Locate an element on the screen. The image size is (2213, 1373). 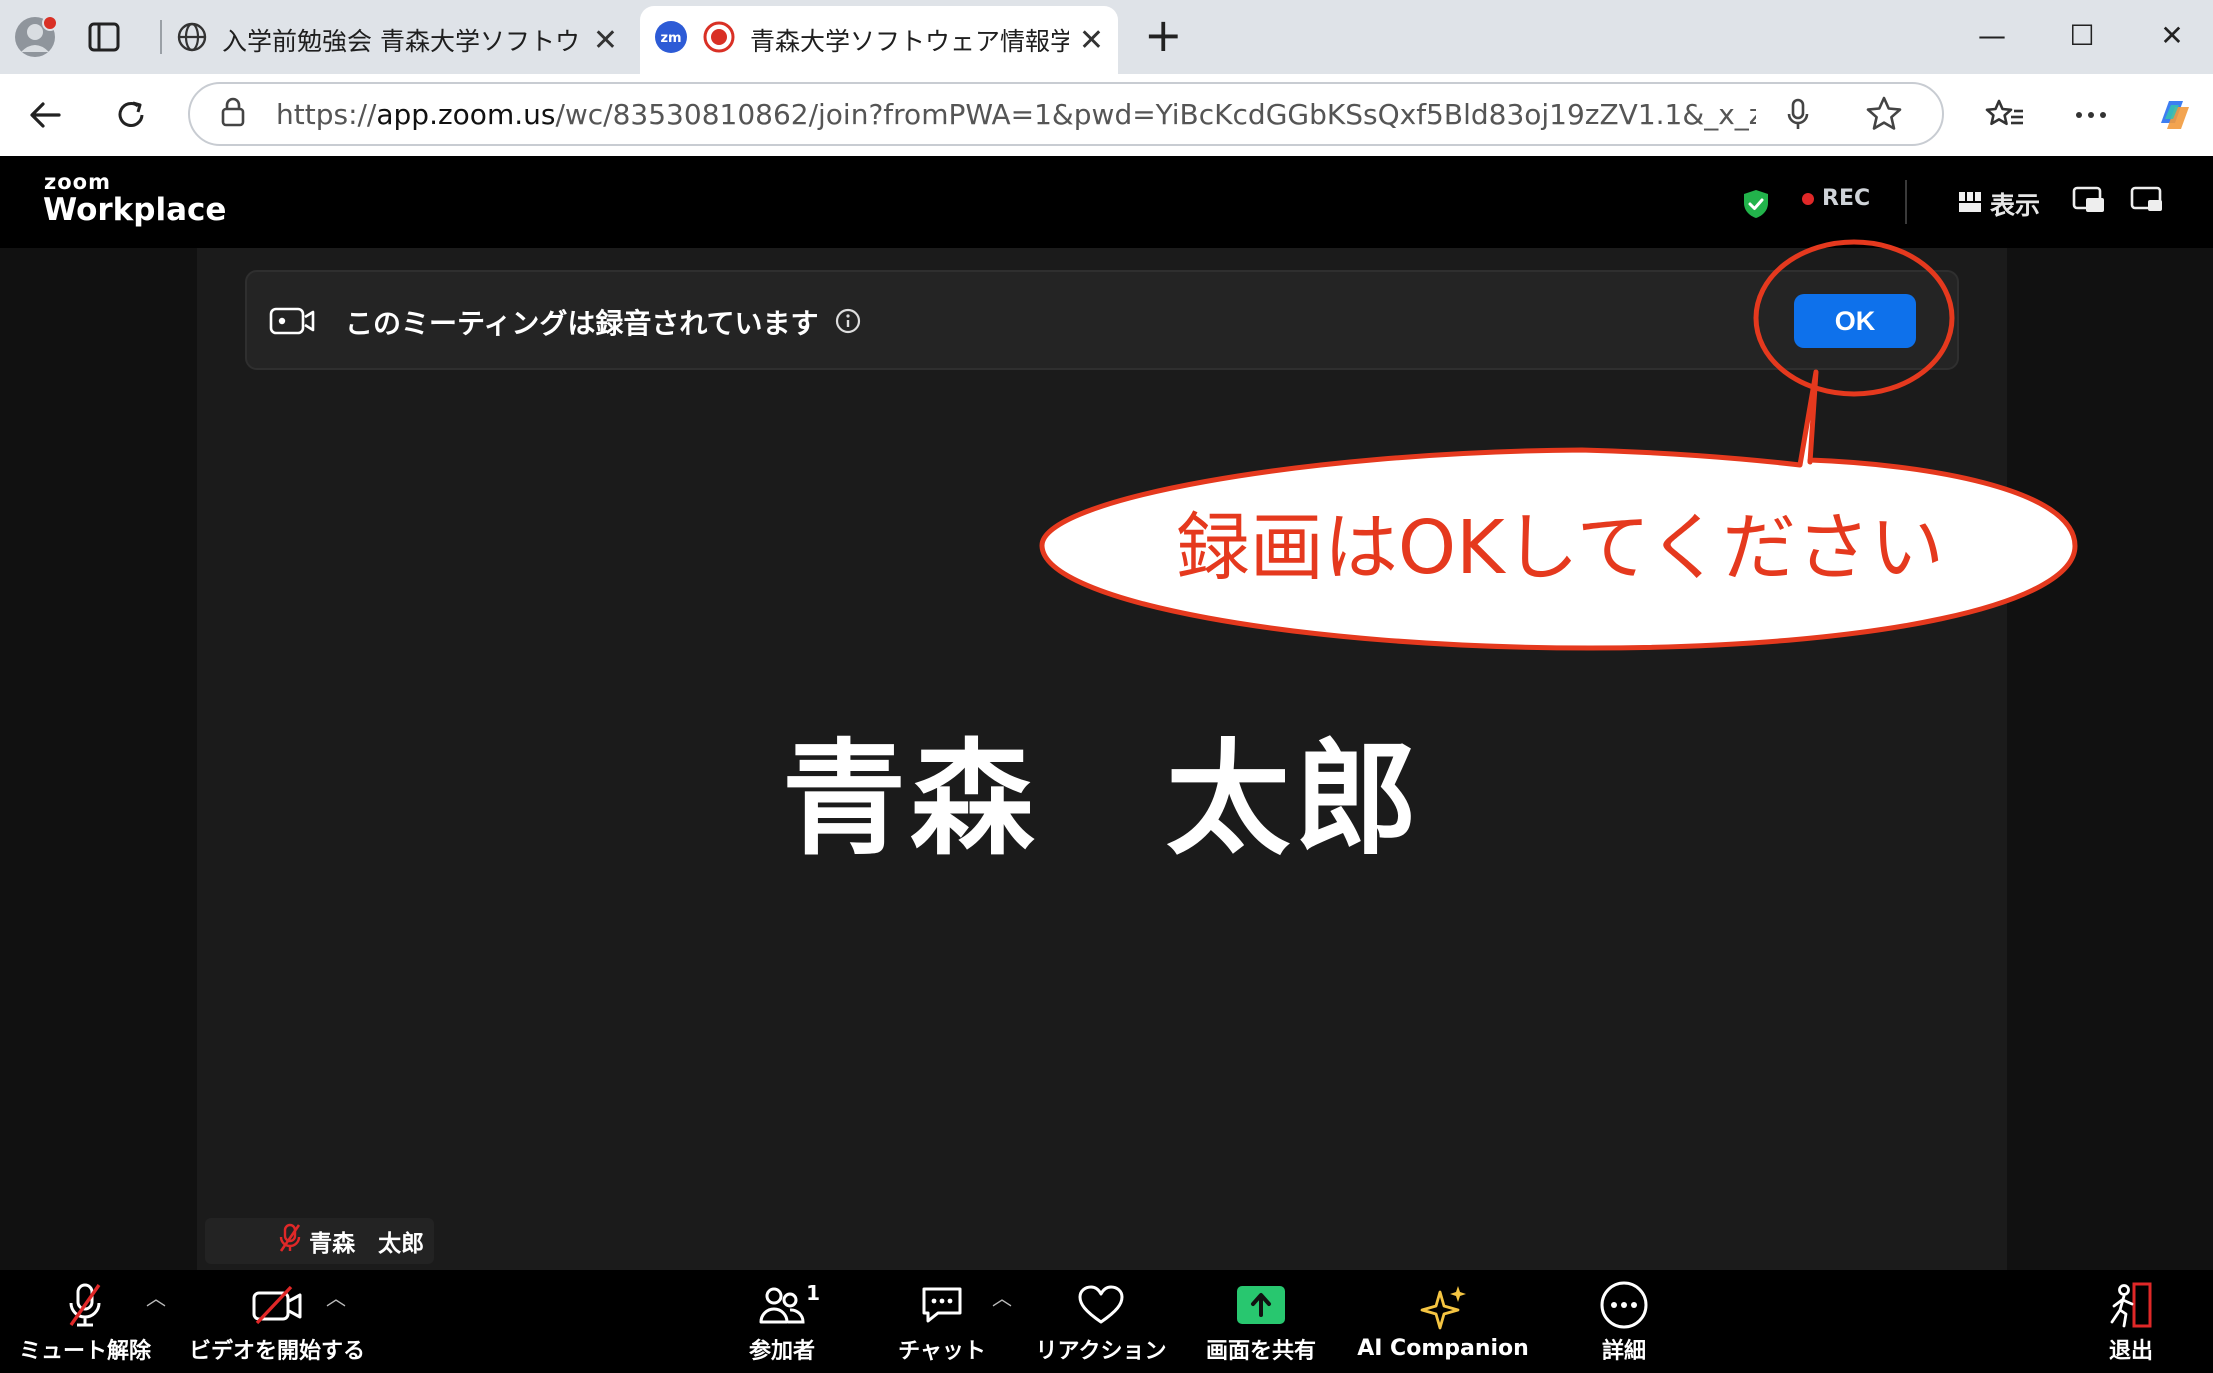
chat-button: チャット is located at coordinates (942, 1321).